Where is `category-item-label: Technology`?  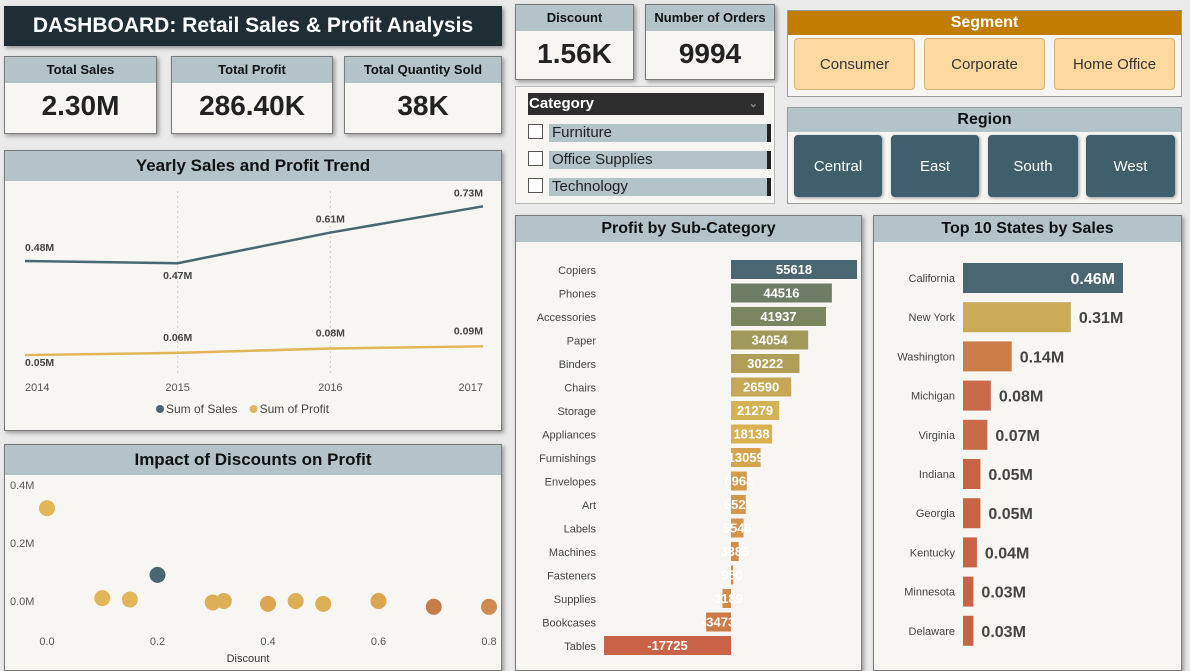
category-item-label: Technology is located at coordinates (660, 187).